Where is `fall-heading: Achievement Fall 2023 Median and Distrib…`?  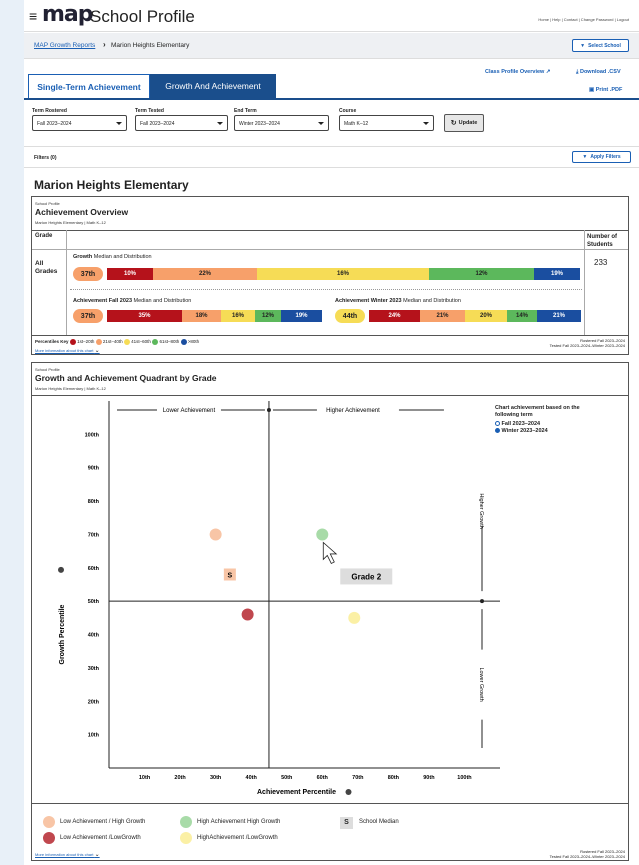
fall-heading: Achievement Fall 2023 Median and Distrib… is located at coordinates (132, 301).